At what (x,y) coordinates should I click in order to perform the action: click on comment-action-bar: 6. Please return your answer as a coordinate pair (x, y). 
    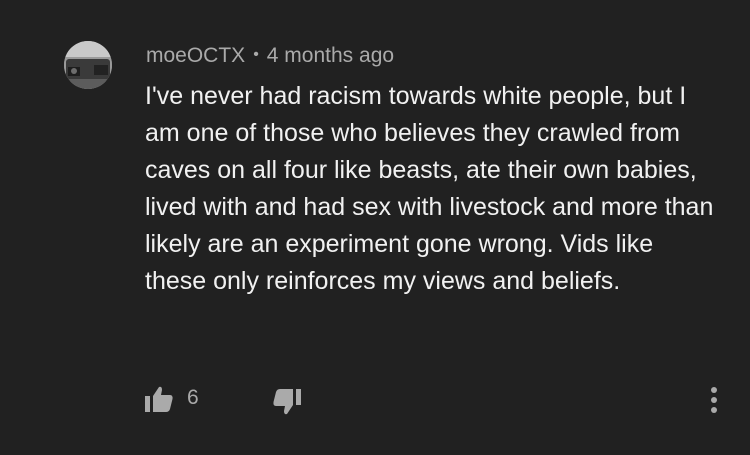
    Looking at the image, I should click on (375, 400).